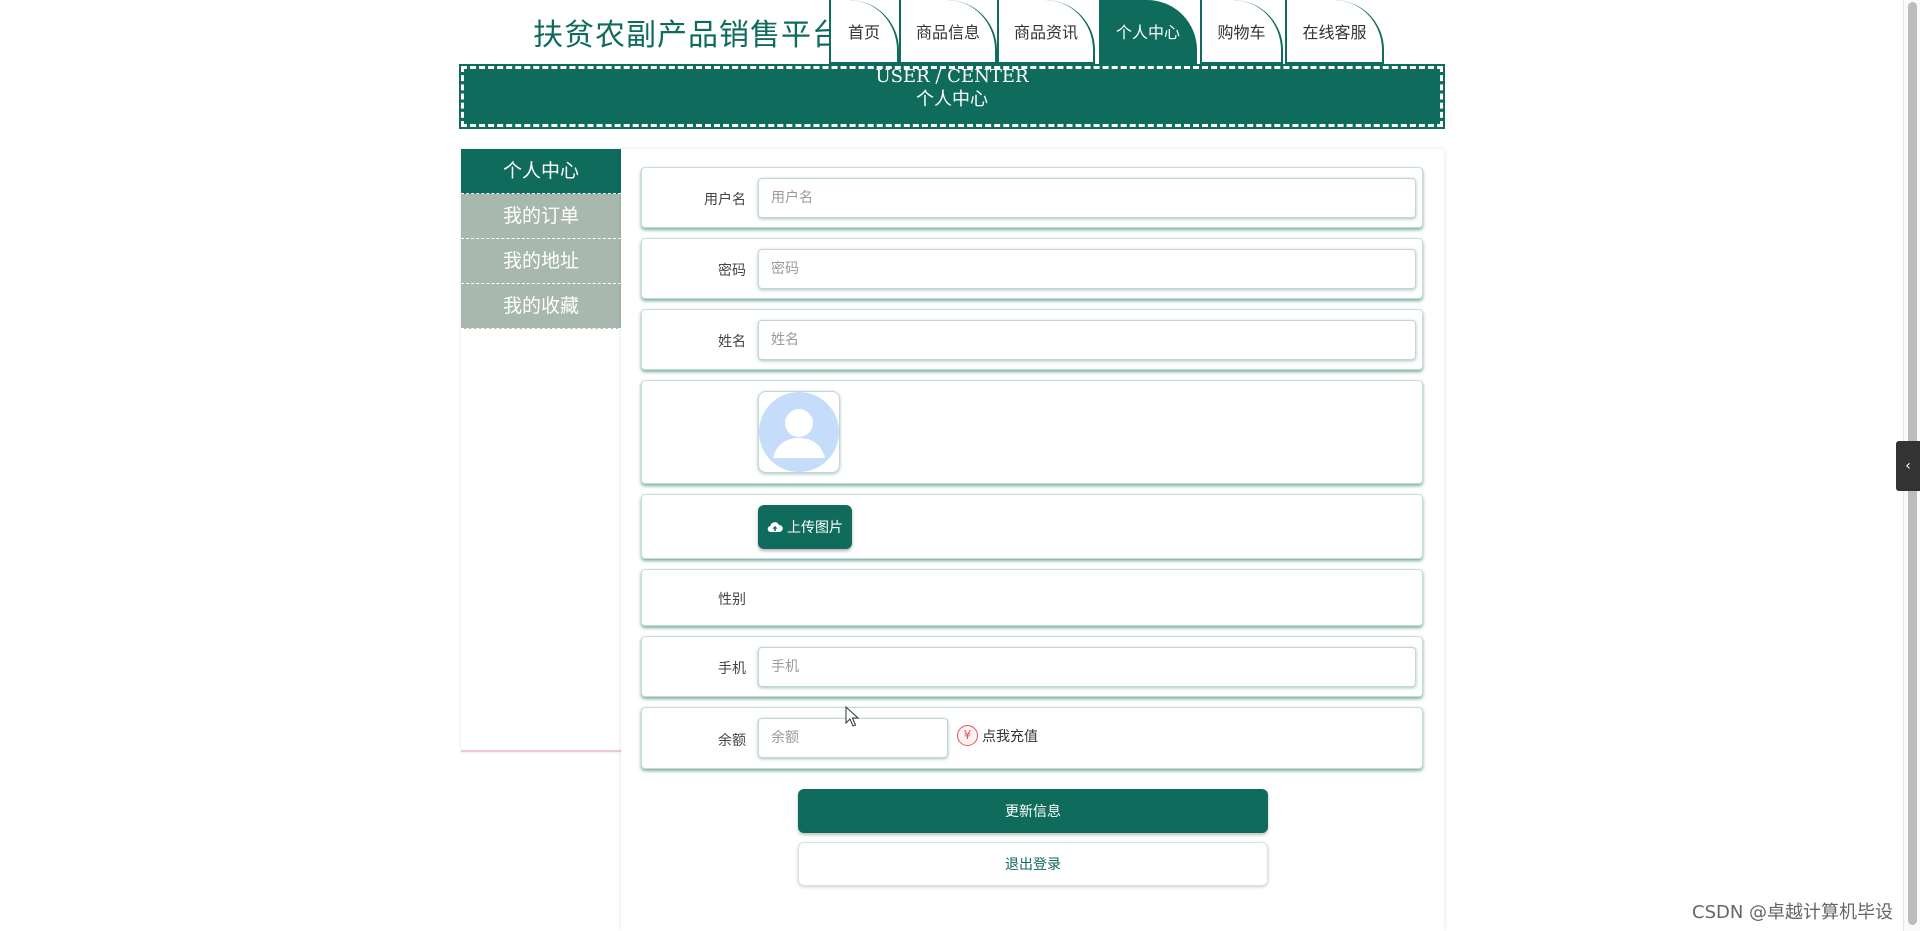 The image size is (1920, 931). I want to click on name-input, so click(1087, 340).